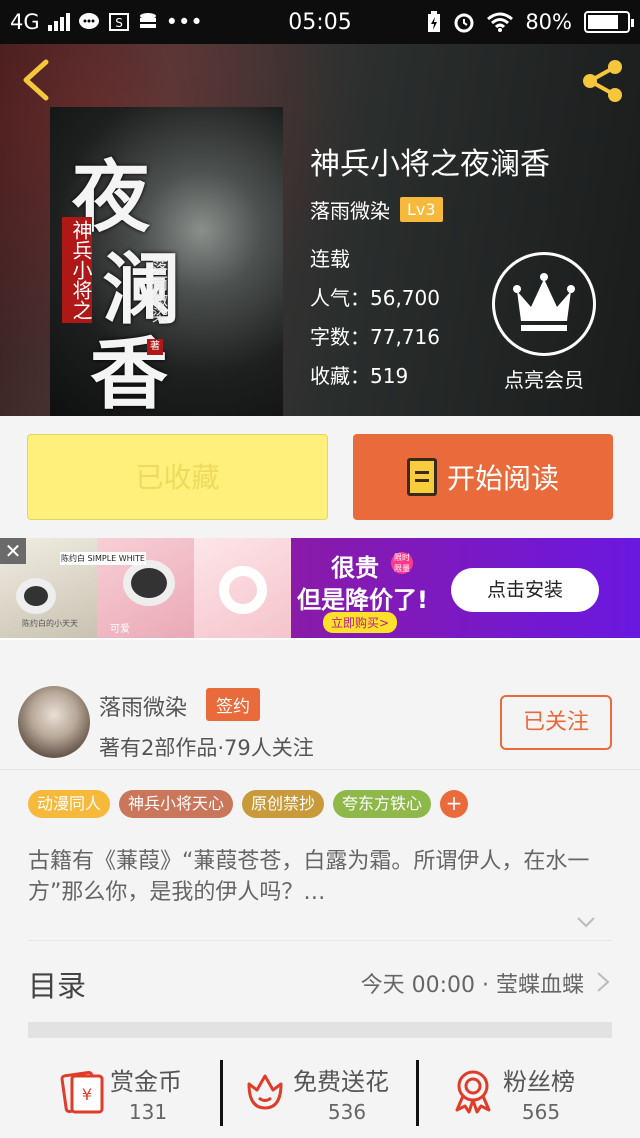 This screenshot has width=640, height=1138. What do you see at coordinates (13, 551) in the screenshot?
I see `ad-close-icon: ✕` at bounding box center [13, 551].